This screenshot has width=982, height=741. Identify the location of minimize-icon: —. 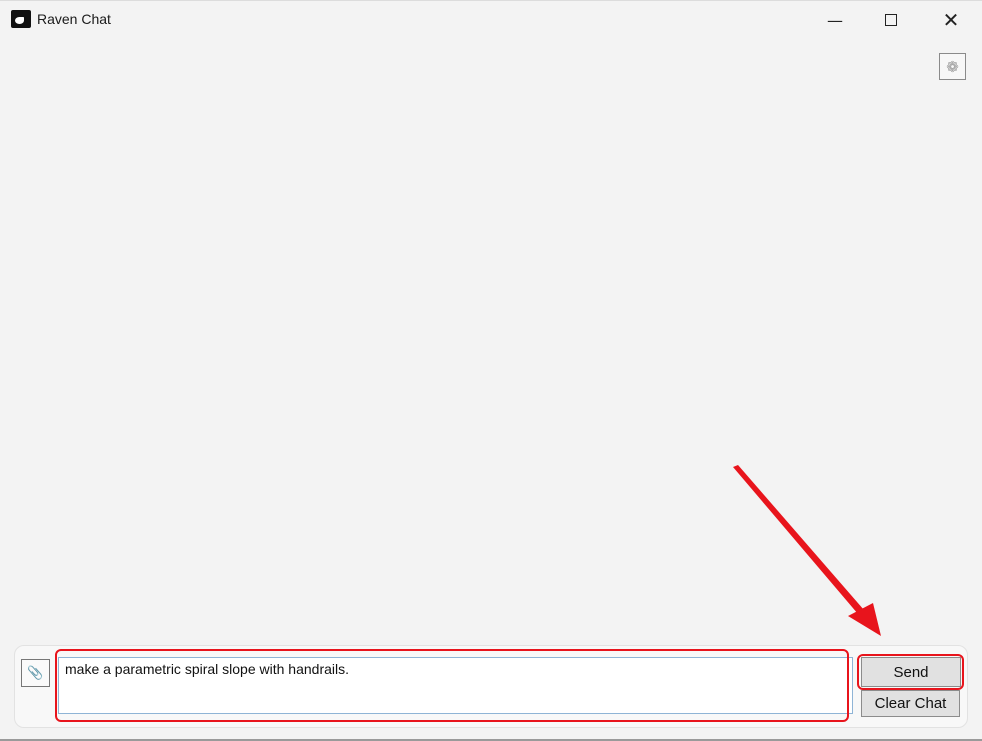
(835, 20).